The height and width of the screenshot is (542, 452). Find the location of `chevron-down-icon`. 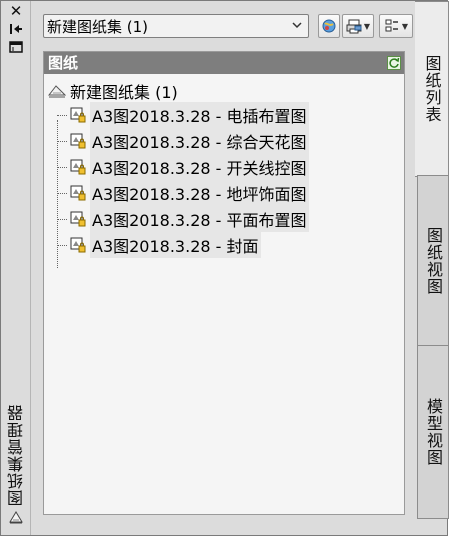

chevron-down-icon is located at coordinates (297, 27).